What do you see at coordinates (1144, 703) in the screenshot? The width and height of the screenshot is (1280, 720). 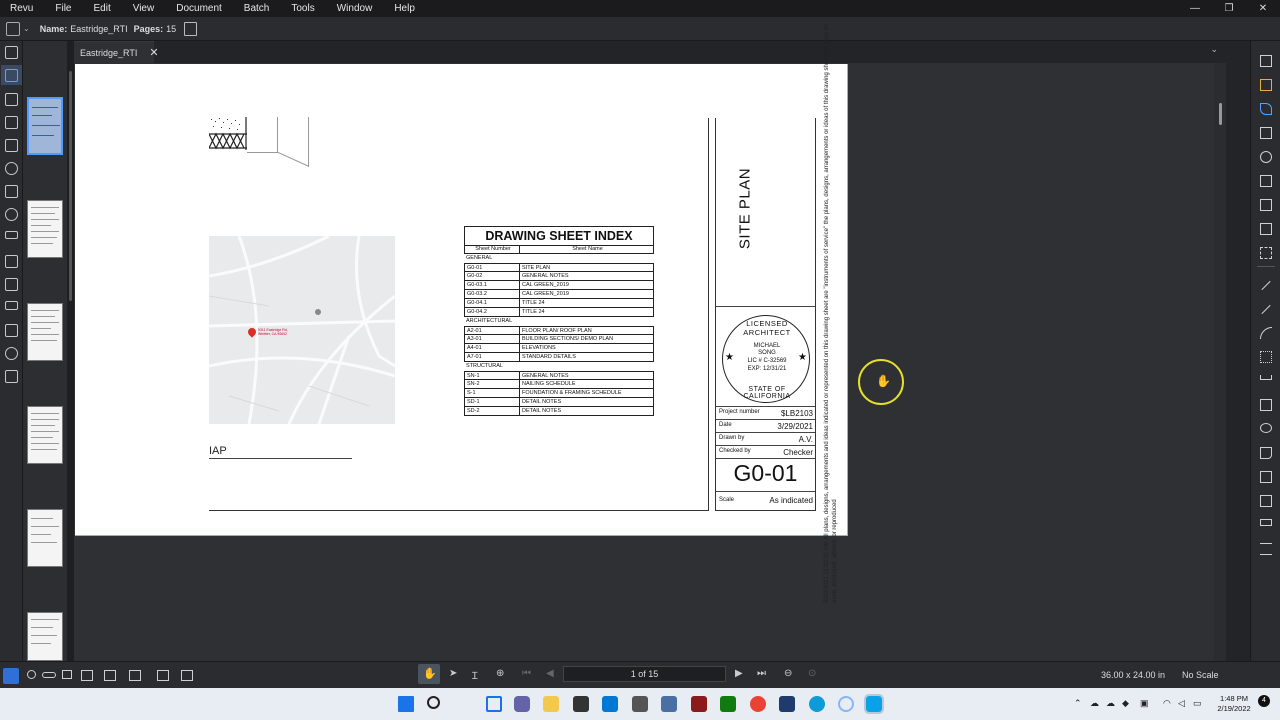 I see `app-tray-icon: ▣` at bounding box center [1144, 703].